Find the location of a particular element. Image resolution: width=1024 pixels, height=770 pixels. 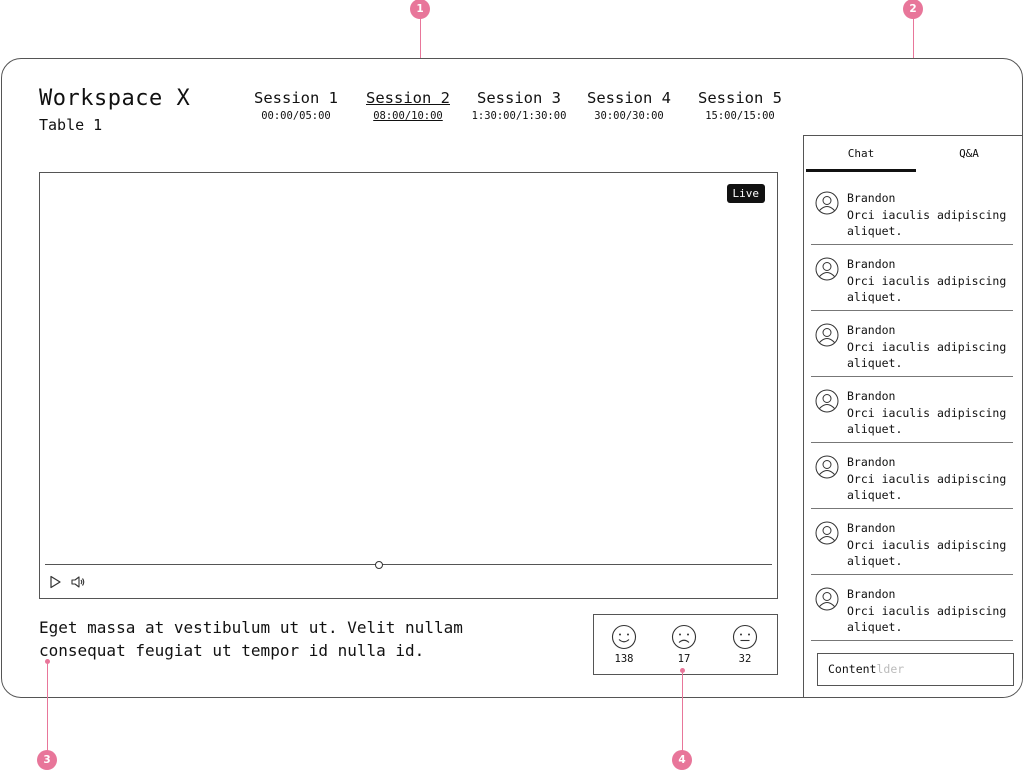

annotation-badge-3: 3 is located at coordinates (47, 760).